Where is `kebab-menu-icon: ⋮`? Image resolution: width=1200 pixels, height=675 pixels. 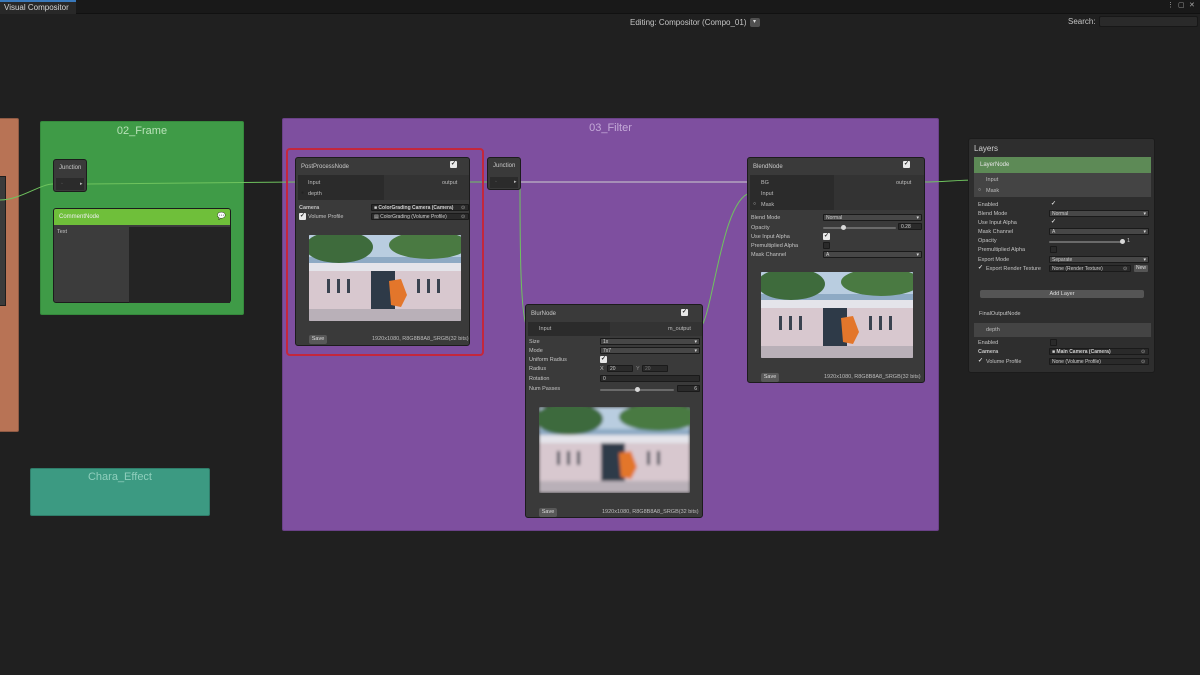
kebab-menu-icon: ⋮ is located at coordinates (1170, 6).